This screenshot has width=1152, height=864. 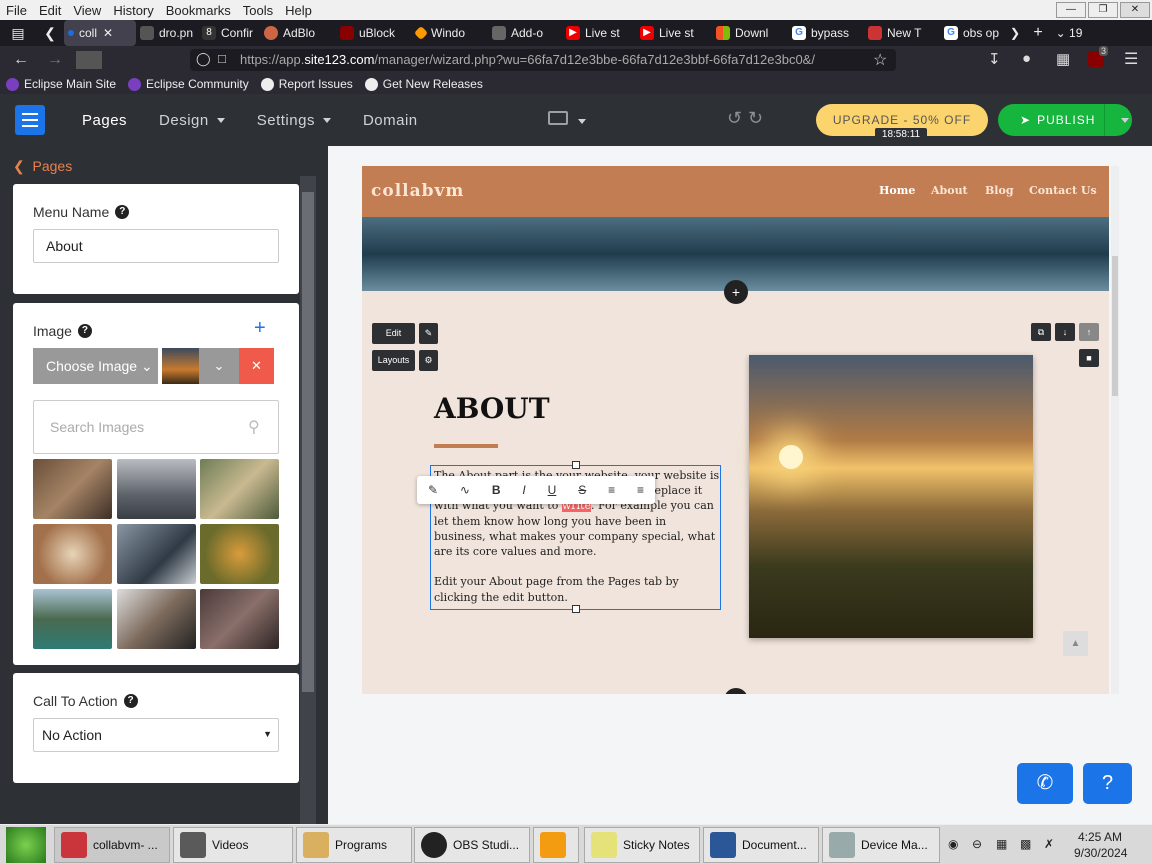 What do you see at coordinates (558, 118) in the screenshot?
I see `device-preview-icon` at bounding box center [558, 118].